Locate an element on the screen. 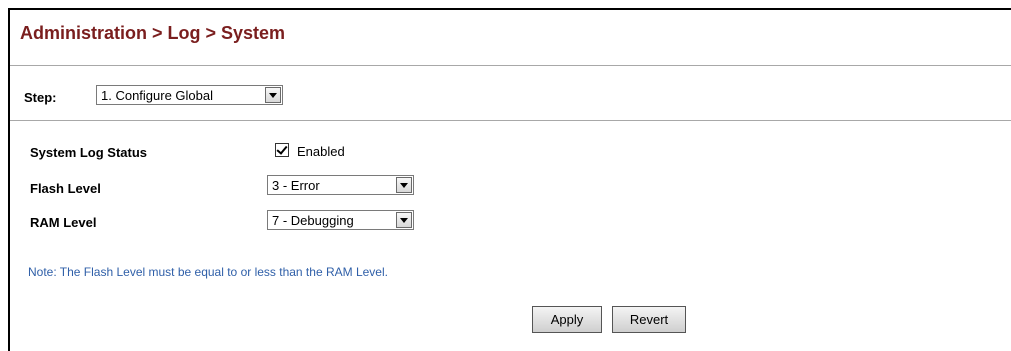 Image resolution: width=1011 pixels, height=351 pixels. page-title: Administration > Log > System is located at coordinates (153, 33).